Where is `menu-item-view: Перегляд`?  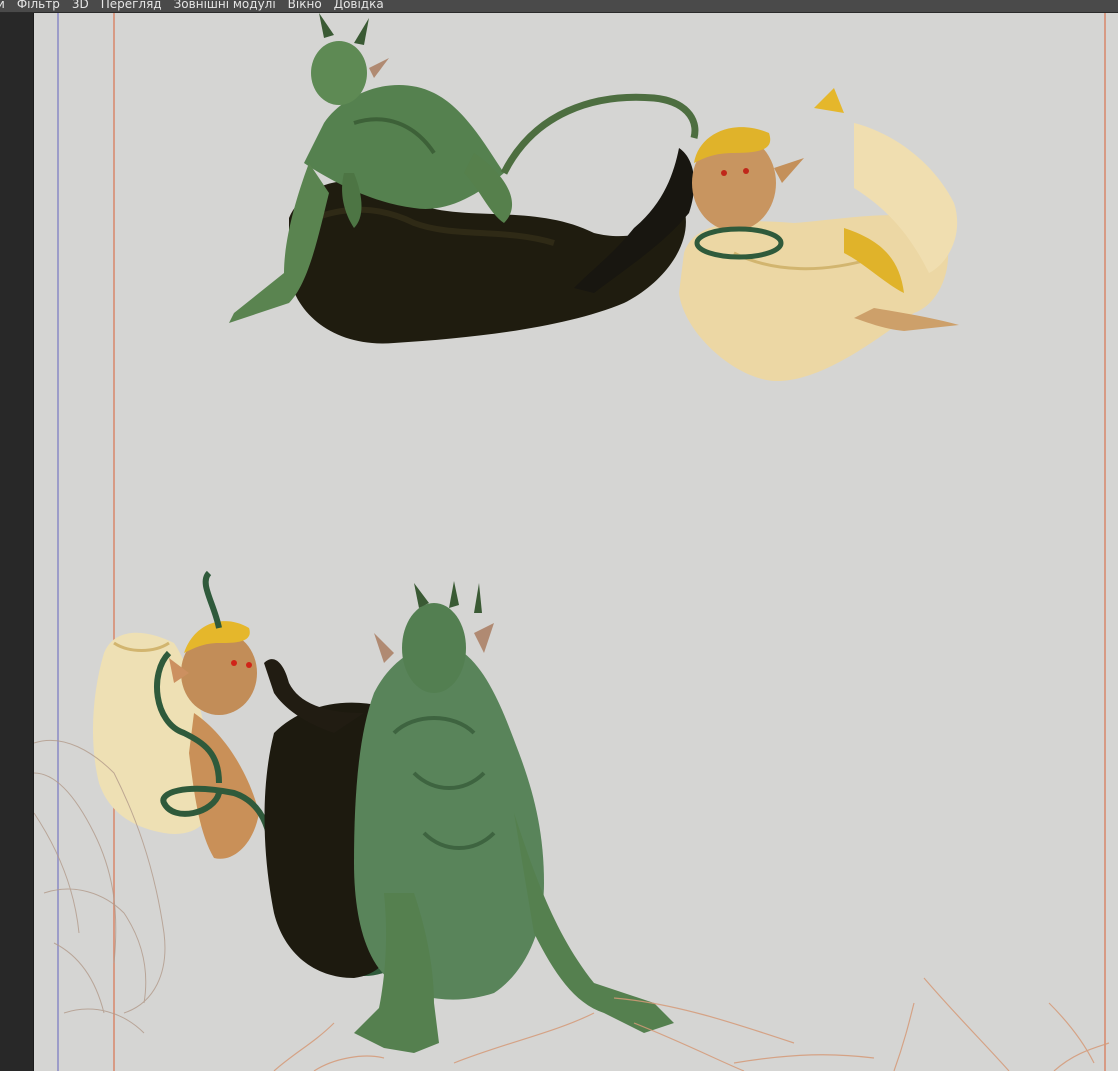
menu-item-view: Перегляд is located at coordinates (131, 5).